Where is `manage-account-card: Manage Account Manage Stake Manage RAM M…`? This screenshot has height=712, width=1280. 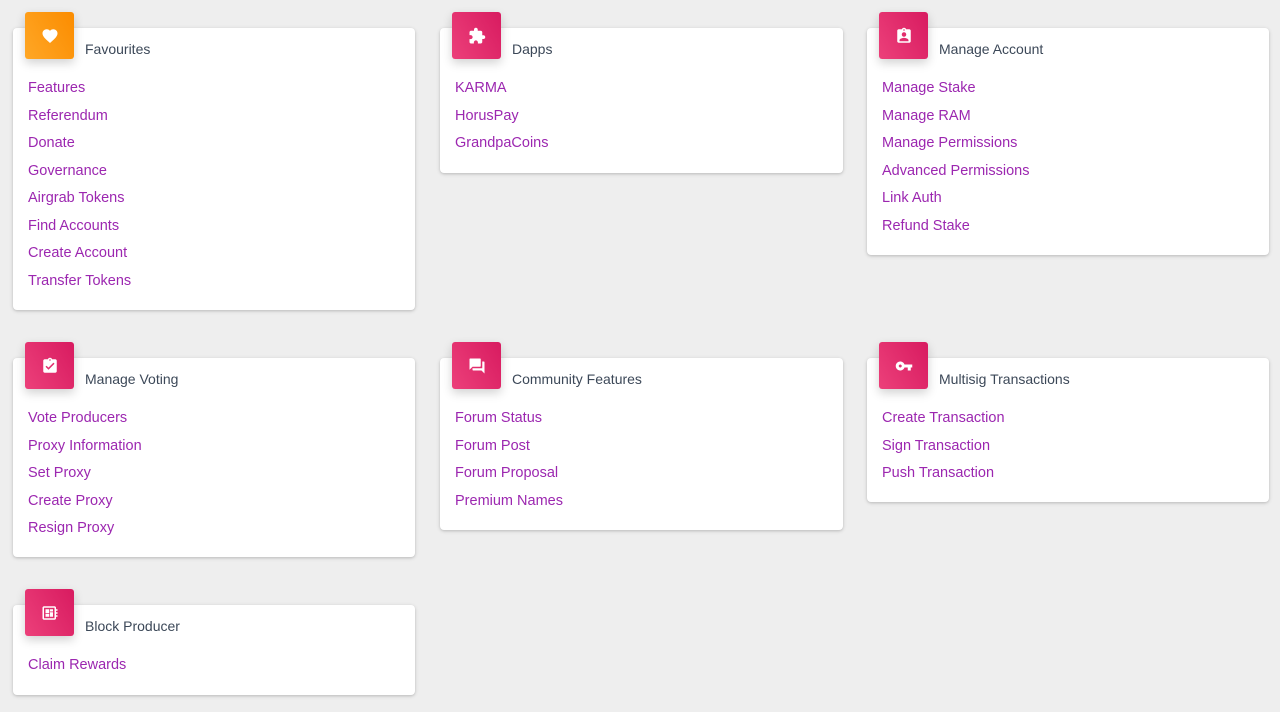 manage-account-card: Manage Account Manage Stake Manage RAM M… is located at coordinates (1068, 133).